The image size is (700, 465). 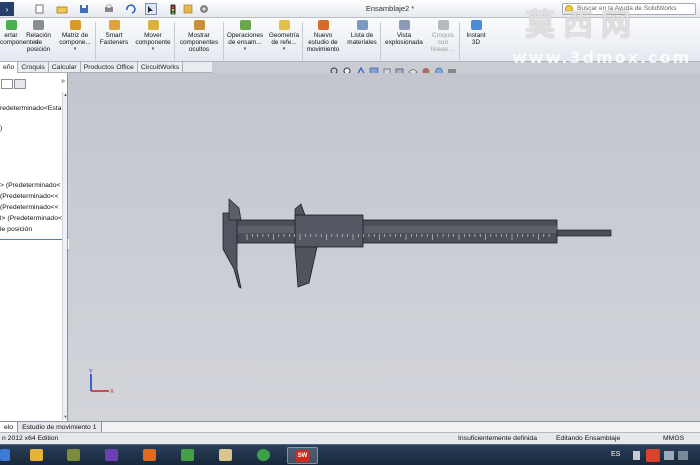 I want to click on solidworks-icon: SW, so click(x=302, y=456).